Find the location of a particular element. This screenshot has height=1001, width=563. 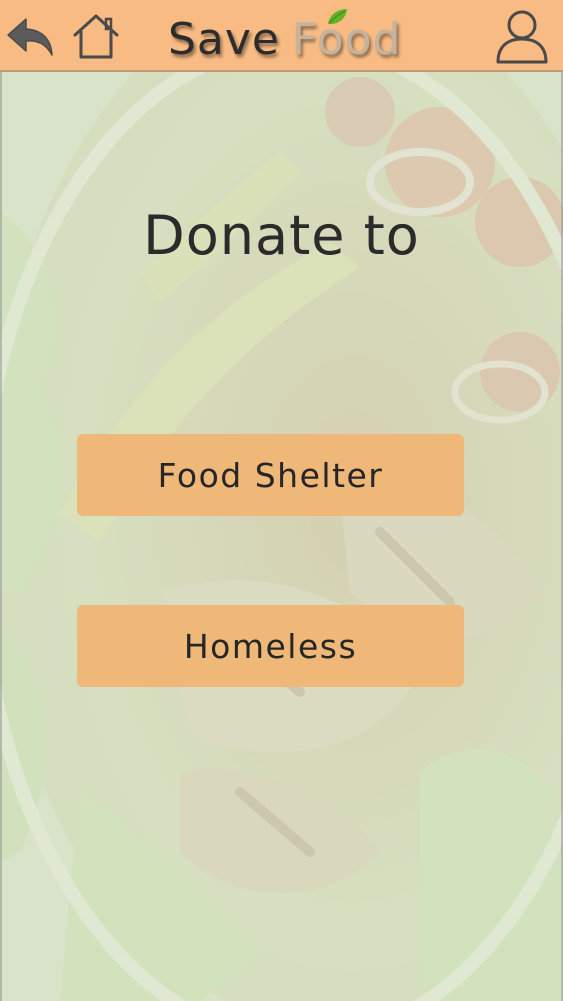

back-arrow-icon is located at coordinates (30, 37).